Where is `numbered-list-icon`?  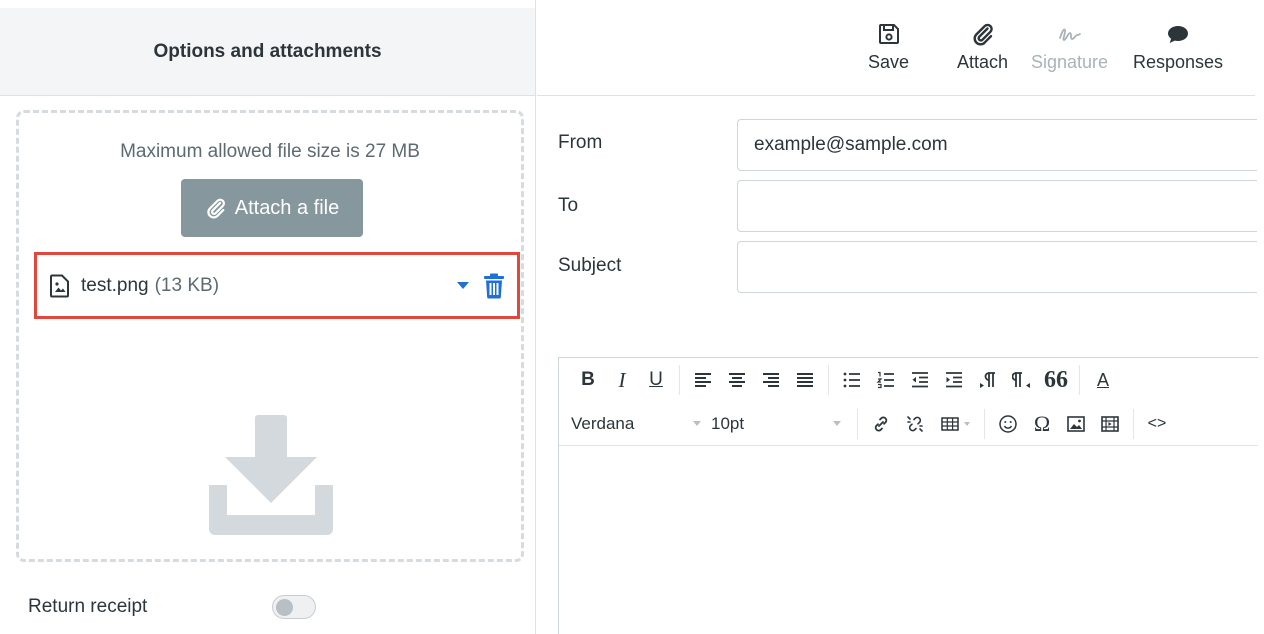 numbered-list-icon is located at coordinates (885, 380).